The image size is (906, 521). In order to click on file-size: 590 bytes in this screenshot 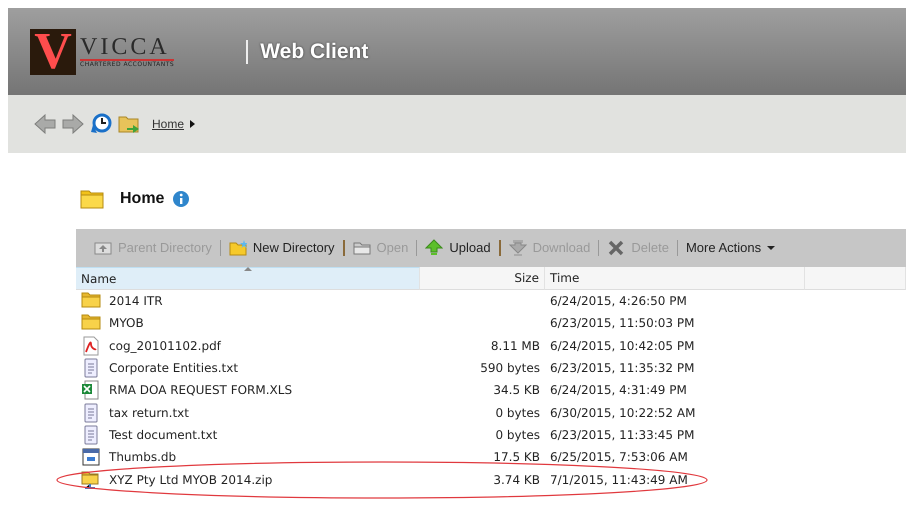, I will do `click(510, 369)`.